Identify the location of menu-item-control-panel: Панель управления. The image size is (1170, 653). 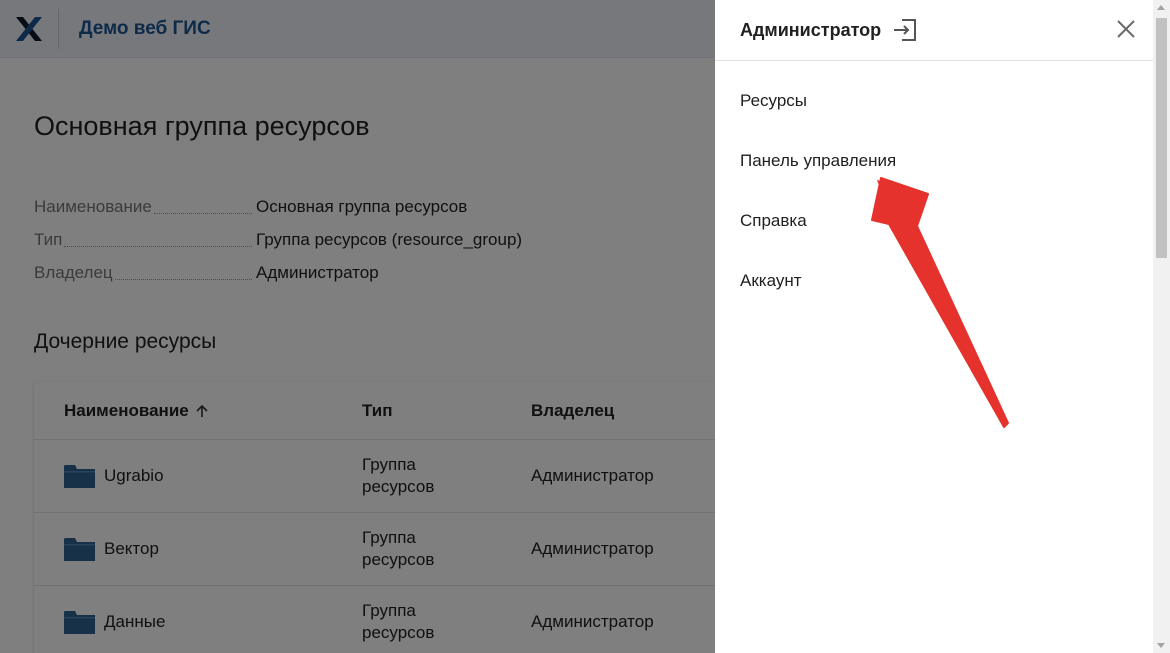
(942, 161).